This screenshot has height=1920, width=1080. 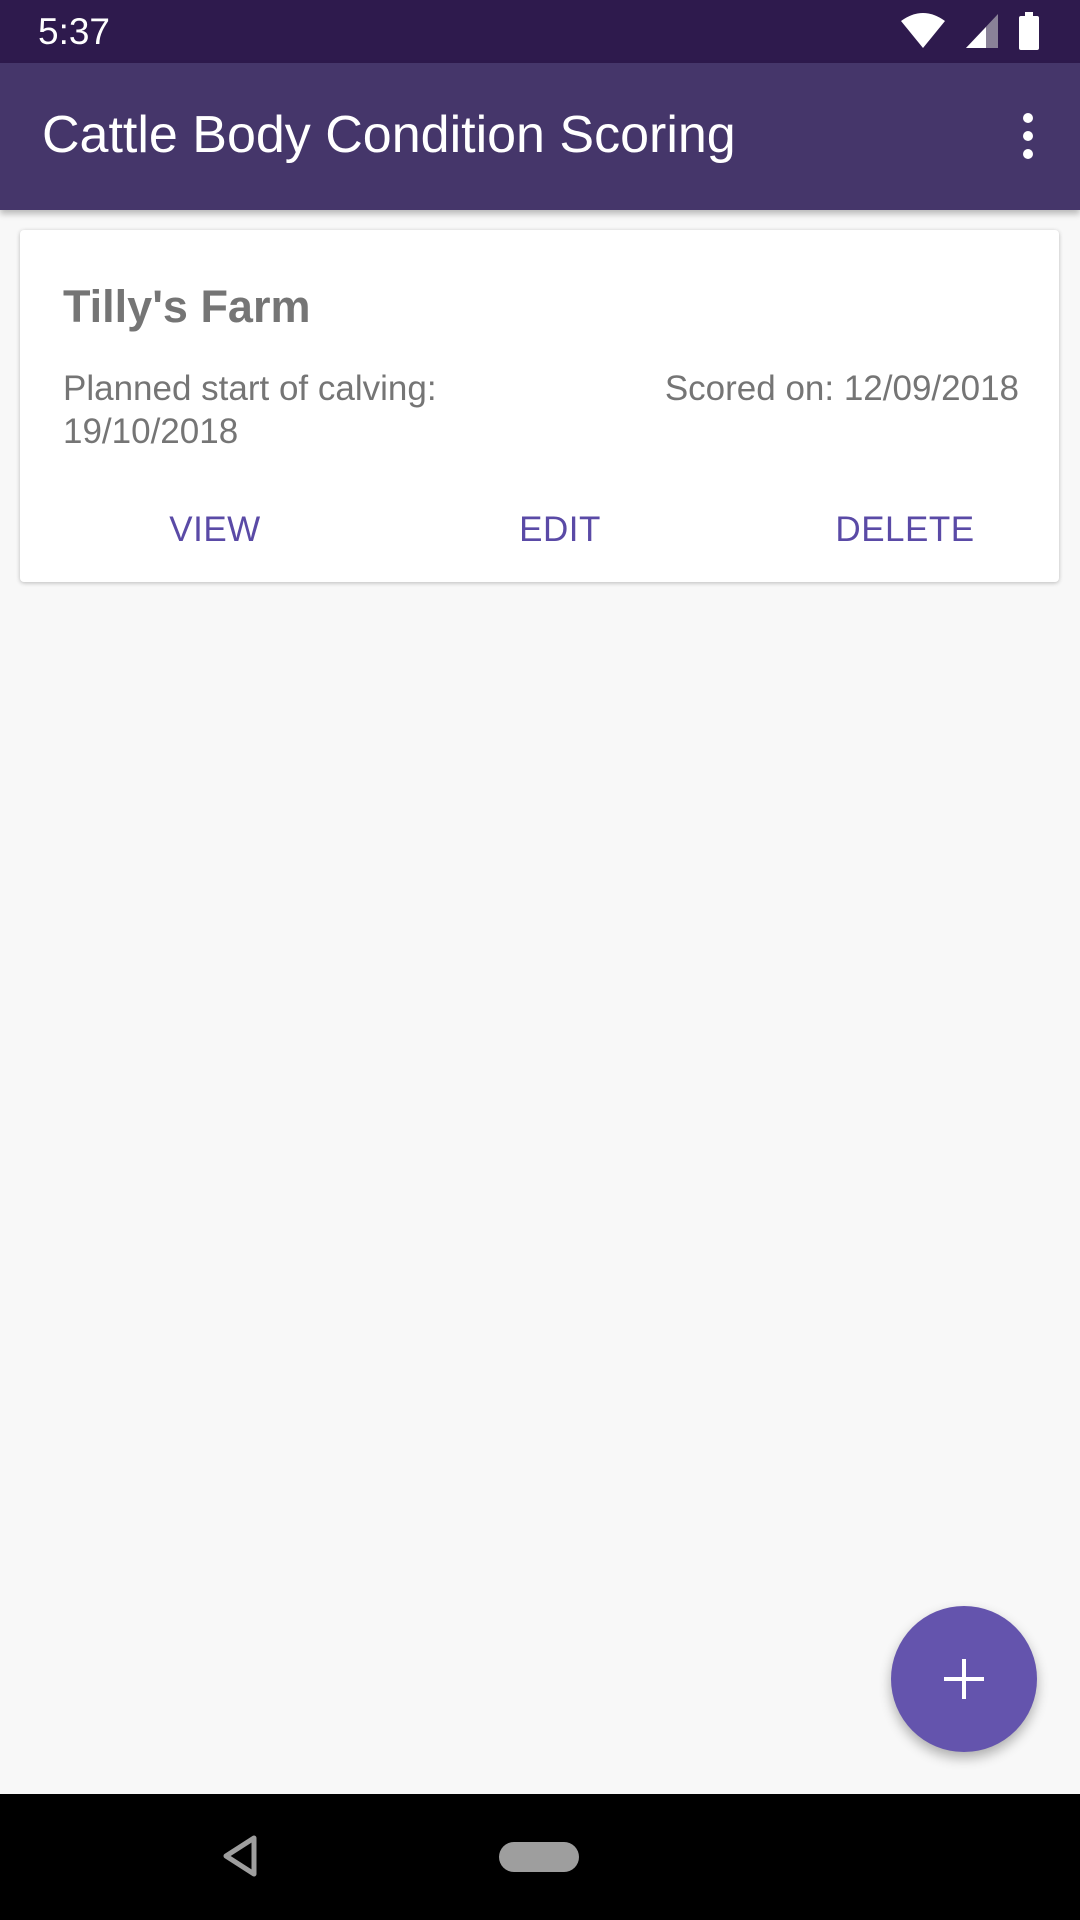 I want to click on add-farm-button, so click(x=964, y=1679).